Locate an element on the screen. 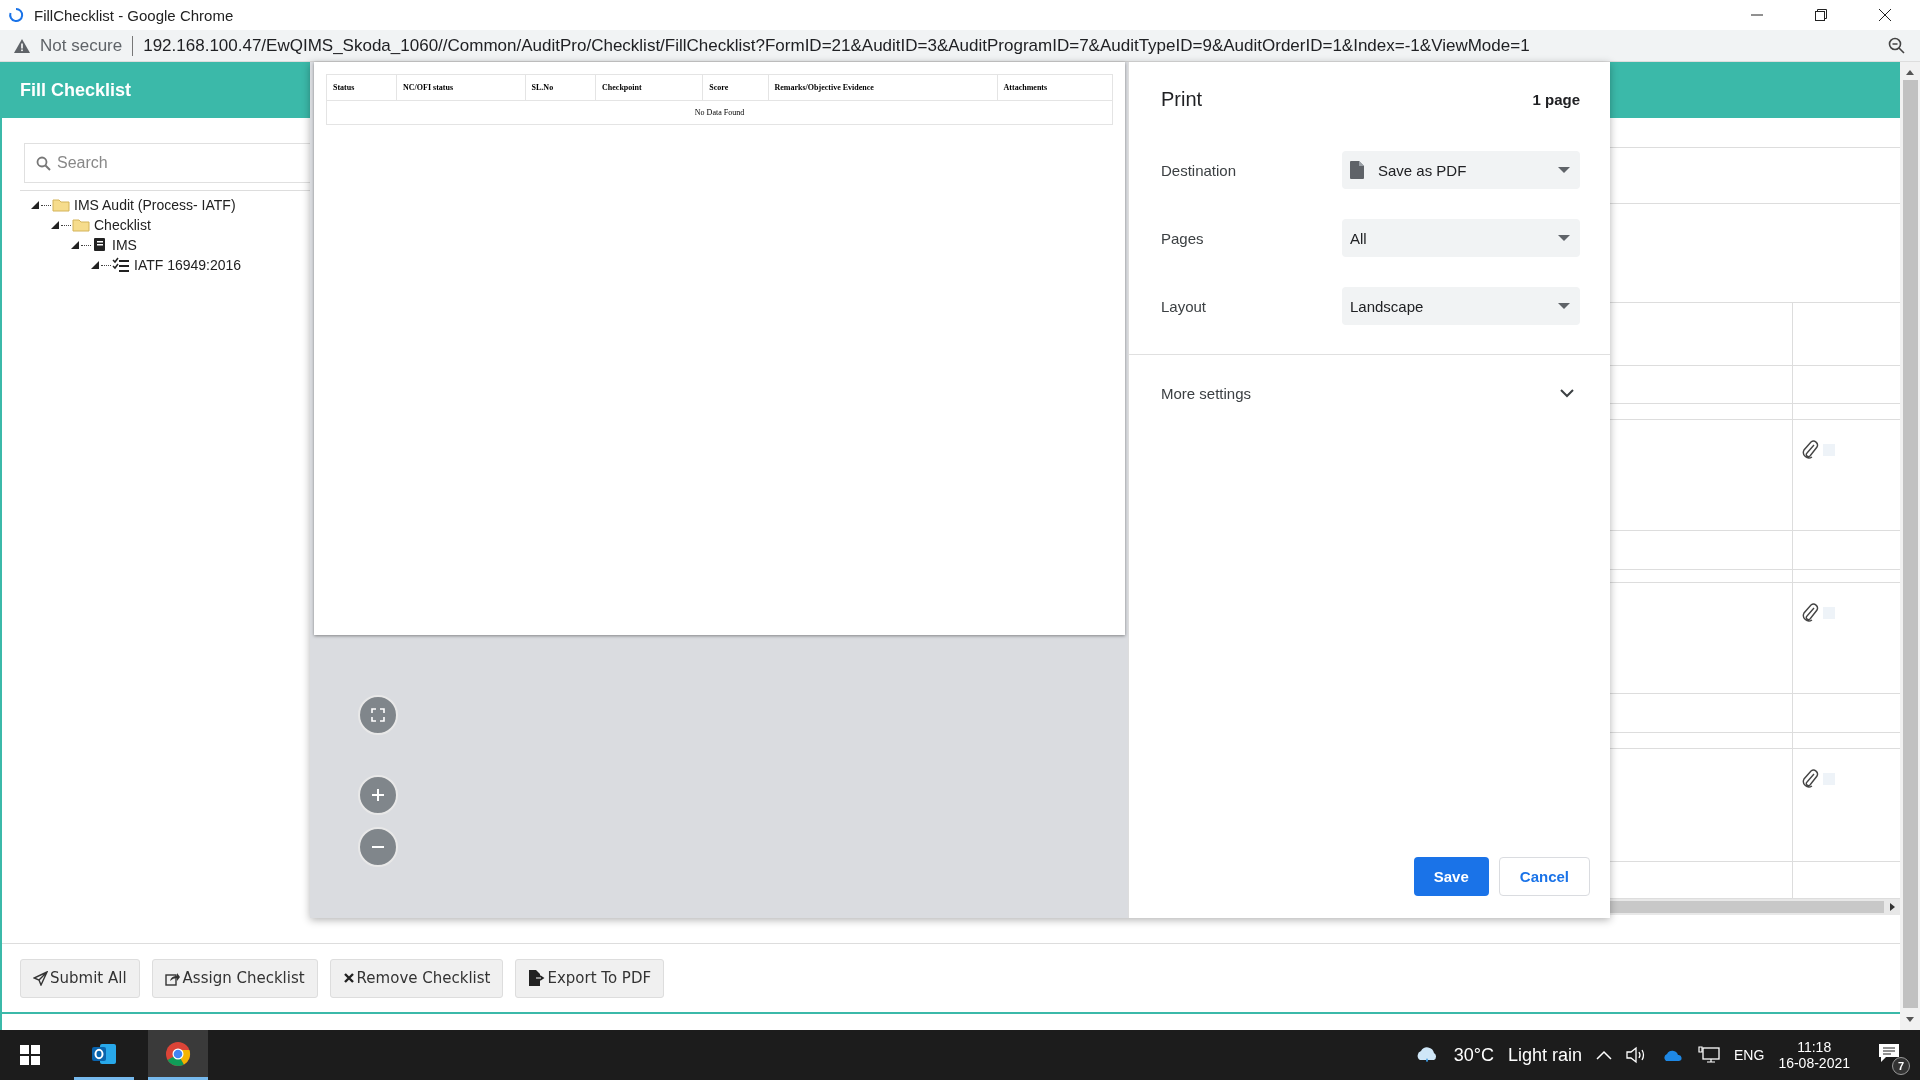  dropdown: Save as PDF is located at coordinates (1461, 170).